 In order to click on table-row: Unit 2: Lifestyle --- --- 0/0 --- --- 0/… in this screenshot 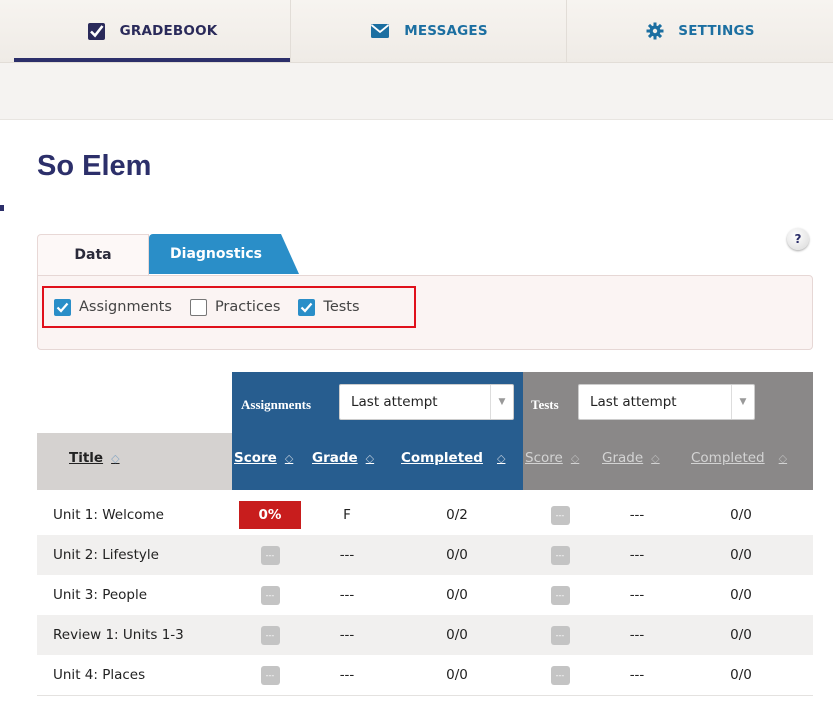, I will do `click(425, 555)`.